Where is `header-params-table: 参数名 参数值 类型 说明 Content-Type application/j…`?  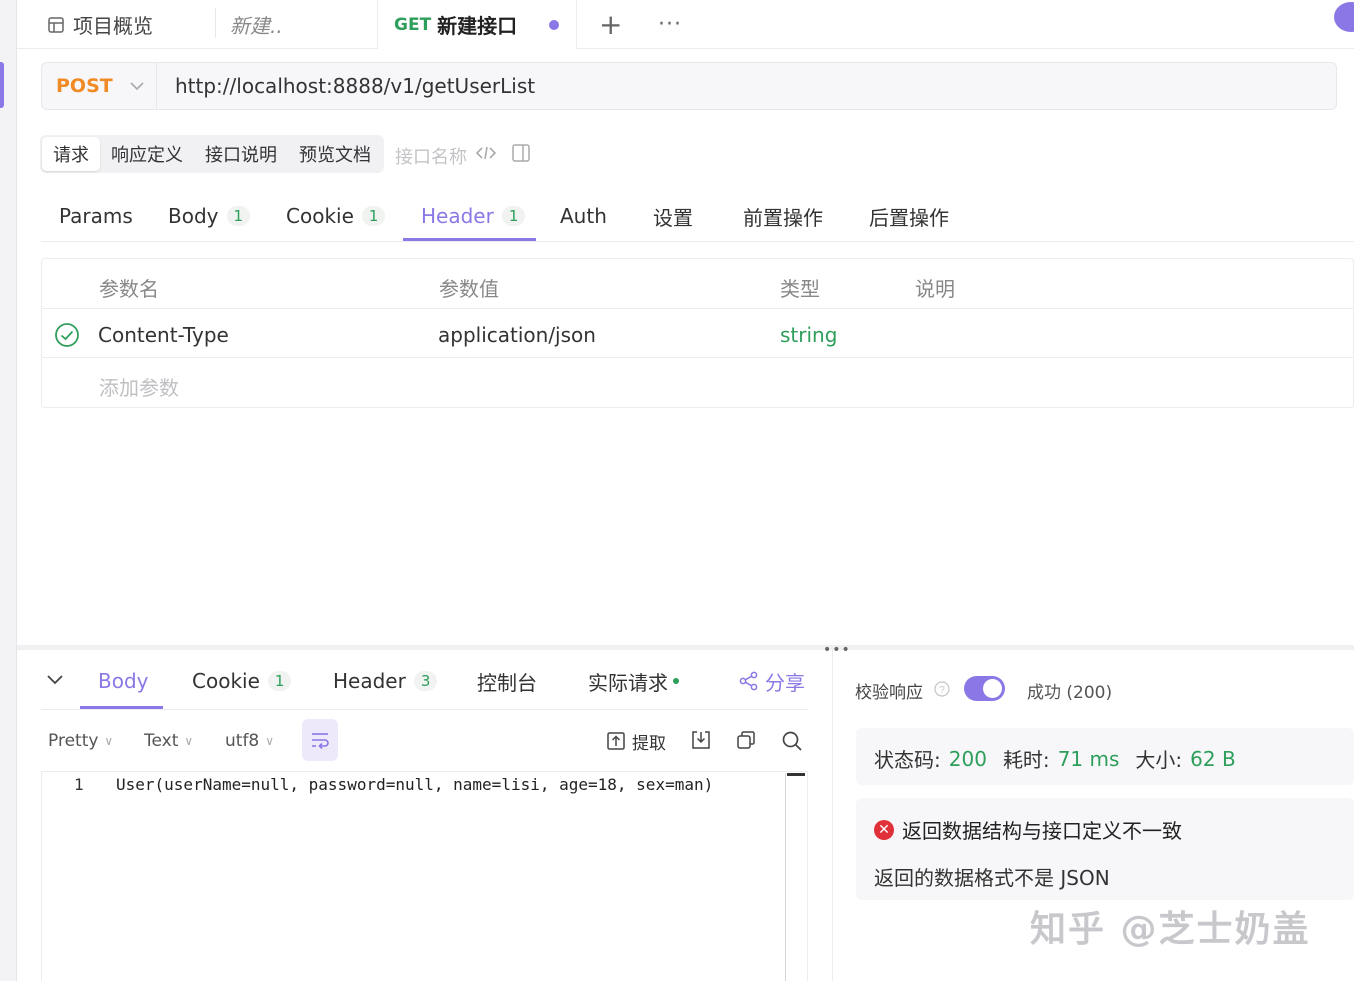
header-params-table: 参数名 参数值 类型 说明 Content-Type application/j… is located at coordinates (697, 333).